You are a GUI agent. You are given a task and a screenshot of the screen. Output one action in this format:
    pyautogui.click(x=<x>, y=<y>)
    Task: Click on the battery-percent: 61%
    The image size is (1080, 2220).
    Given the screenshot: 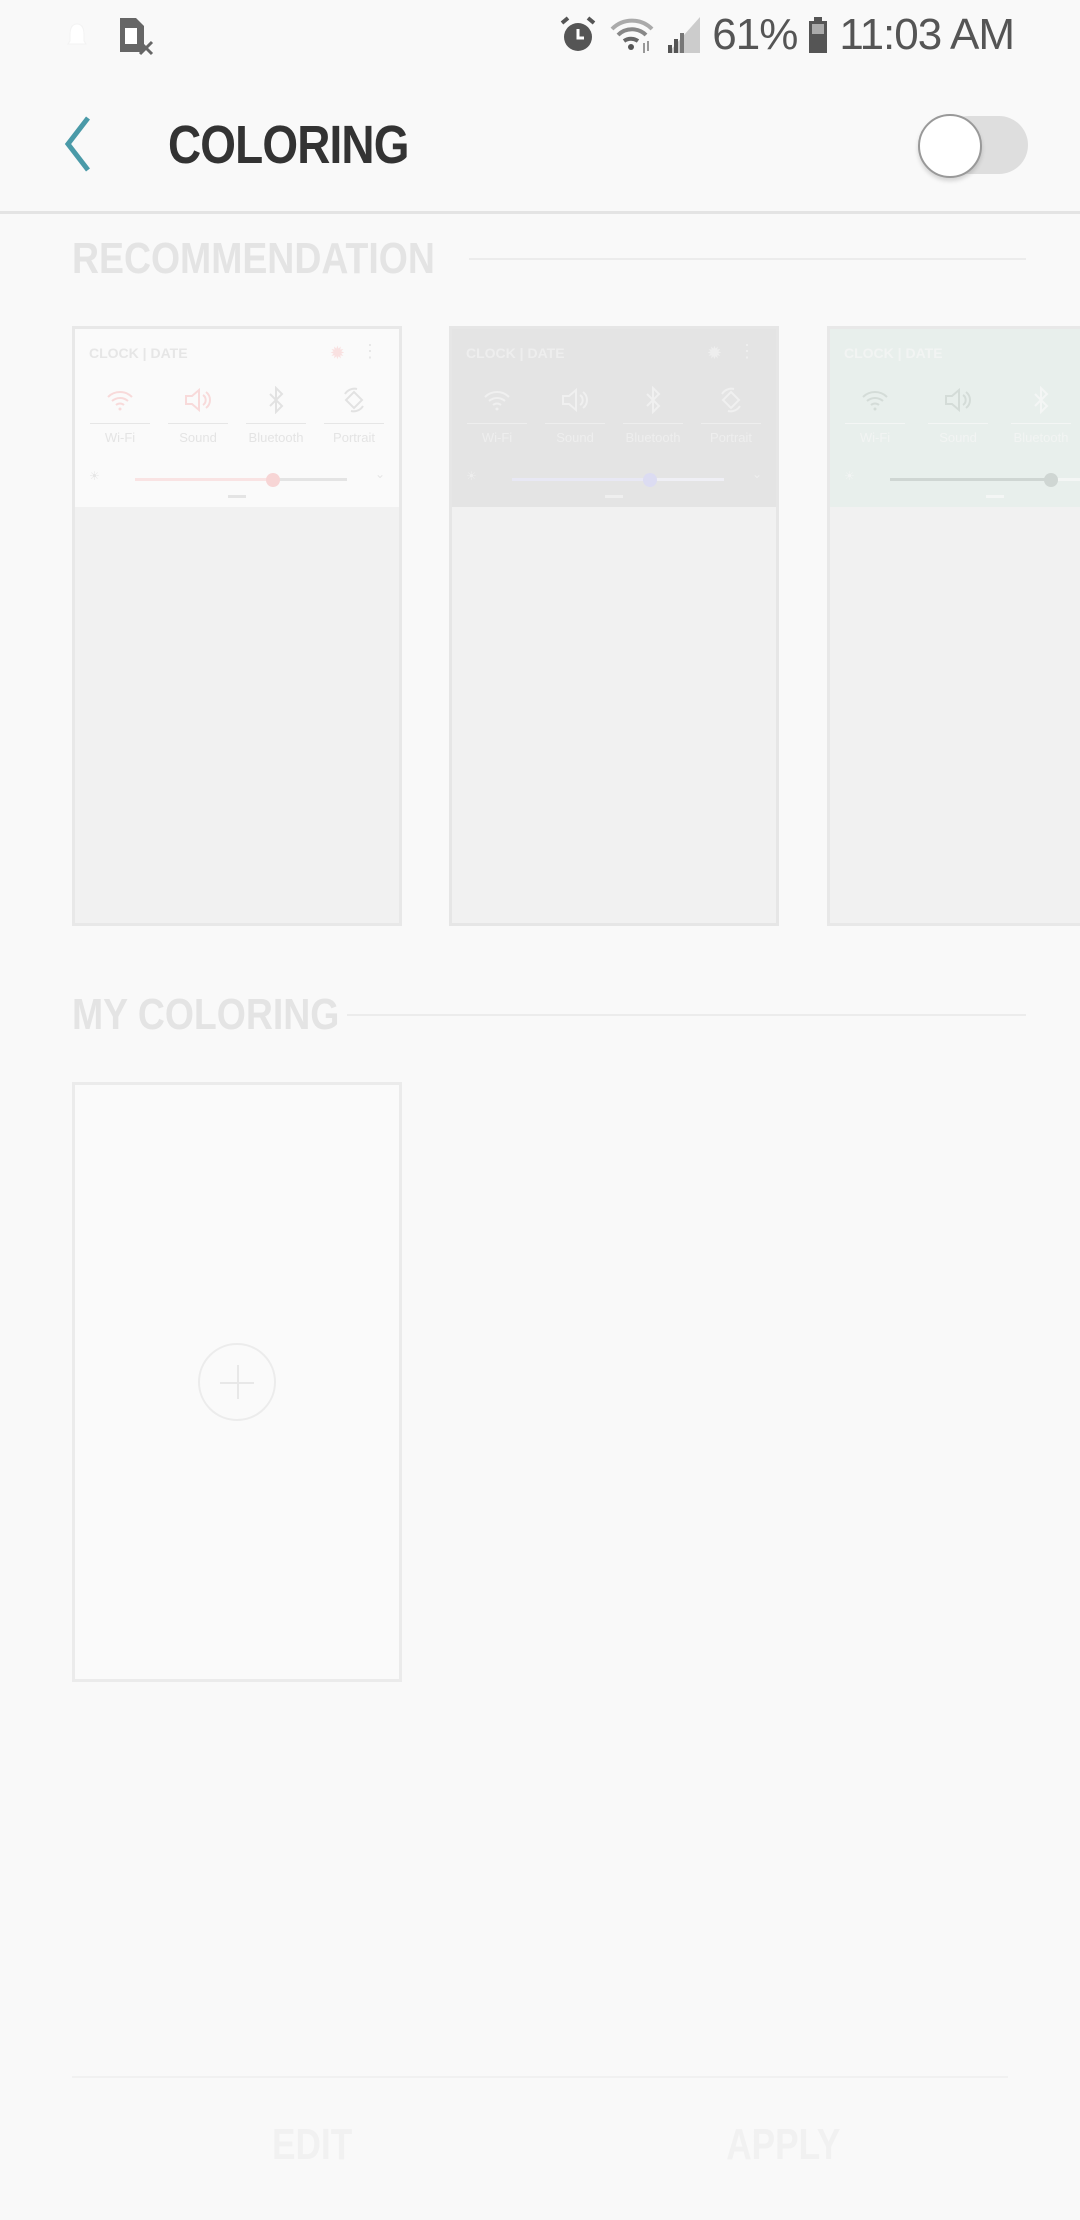 What is the action you would take?
    pyautogui.click(x=755, y=34)
    